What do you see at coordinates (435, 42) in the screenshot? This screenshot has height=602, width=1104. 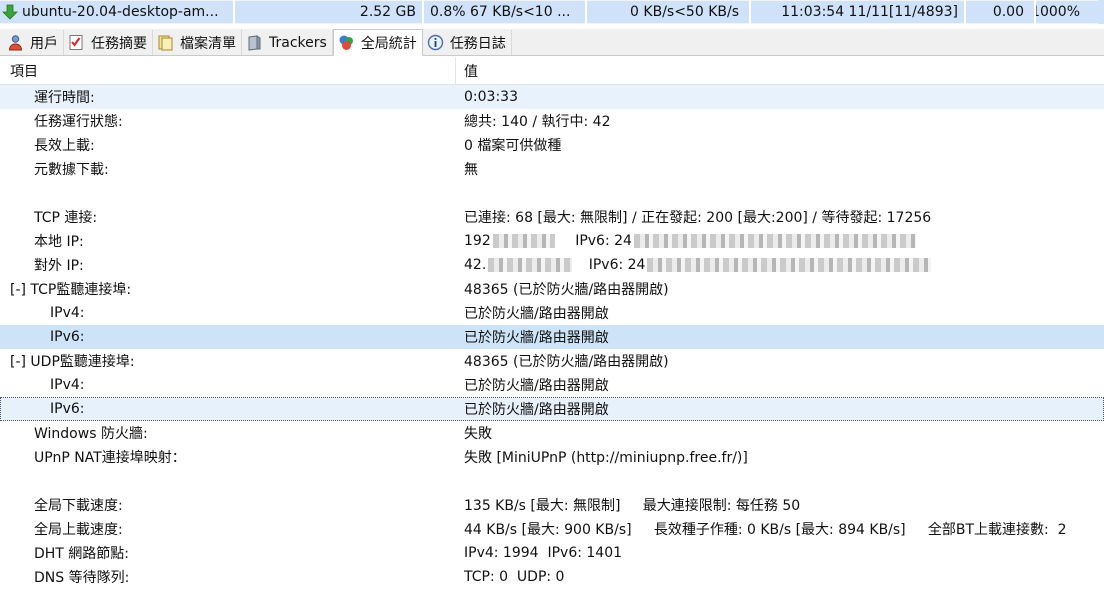 I see `info-icon` at bounding box center [435, 42].